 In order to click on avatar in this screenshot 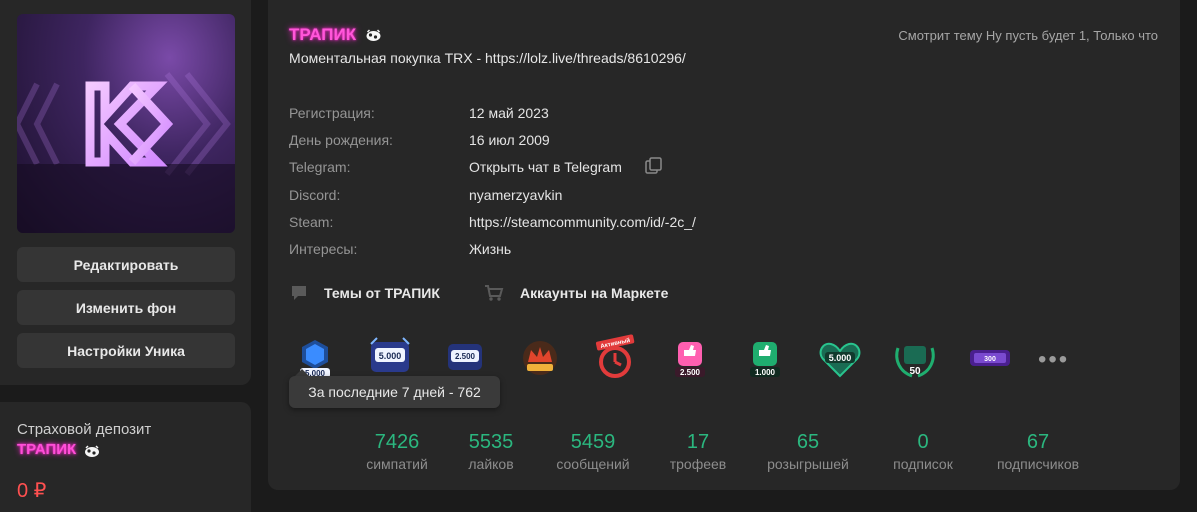, I will do `click(126, 123)`.